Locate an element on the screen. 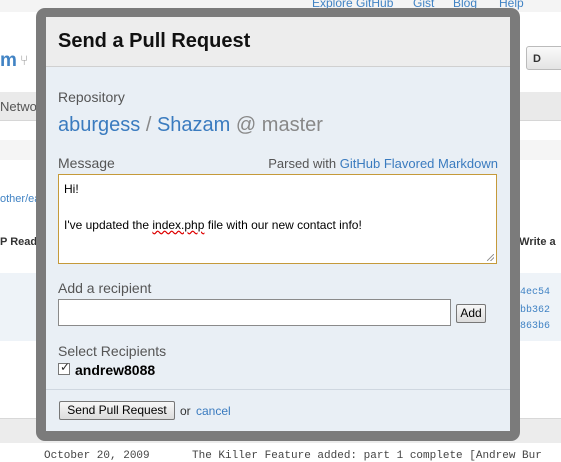 The width and height of the screenshot is (561, 462). repository-value: aburgess / Shazam @ master is located at coordinates (190, 125).